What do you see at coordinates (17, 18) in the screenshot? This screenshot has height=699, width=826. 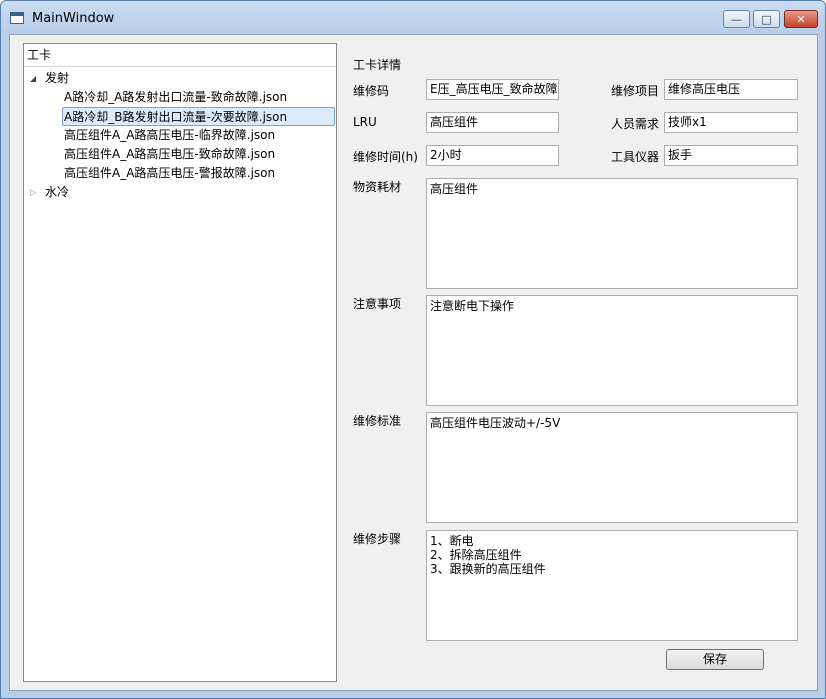 I see `app-window-icon` at bounding box center [17, 18].